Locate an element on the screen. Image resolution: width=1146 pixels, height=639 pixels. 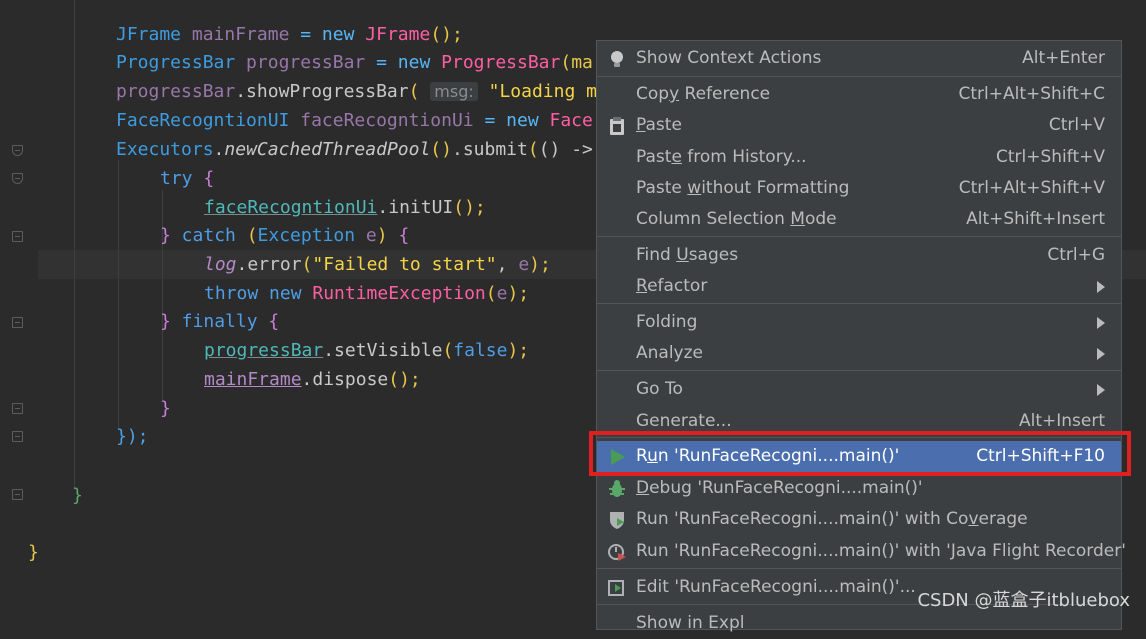
menu-item-paste: Paste Ctrl+V is located at coordinates (859, 125).